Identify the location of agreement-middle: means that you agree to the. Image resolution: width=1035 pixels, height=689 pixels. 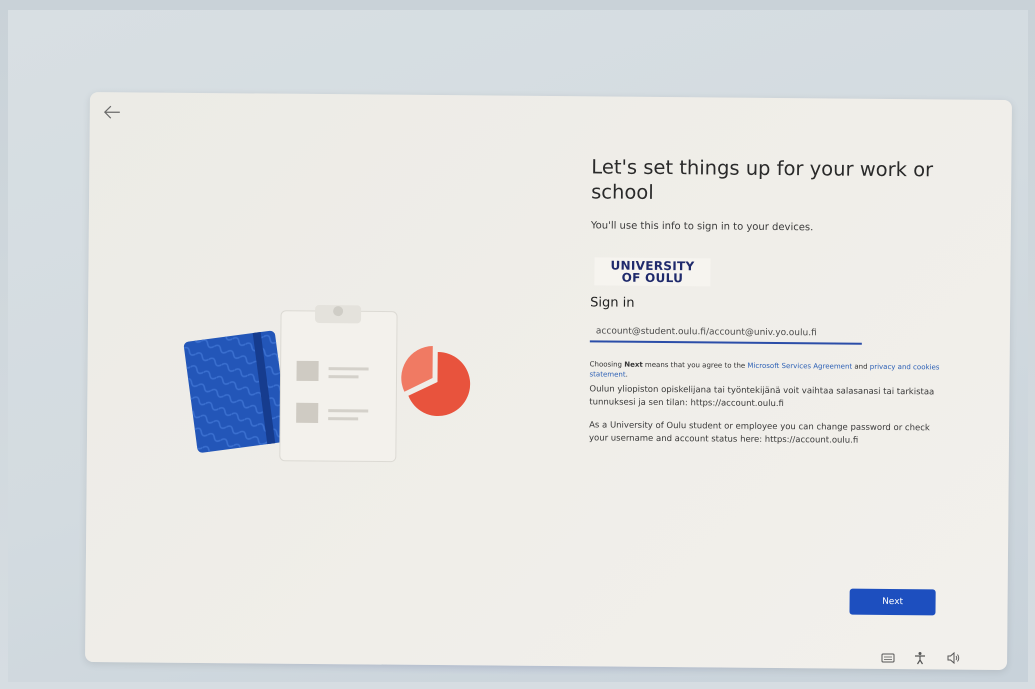
(695, 365).